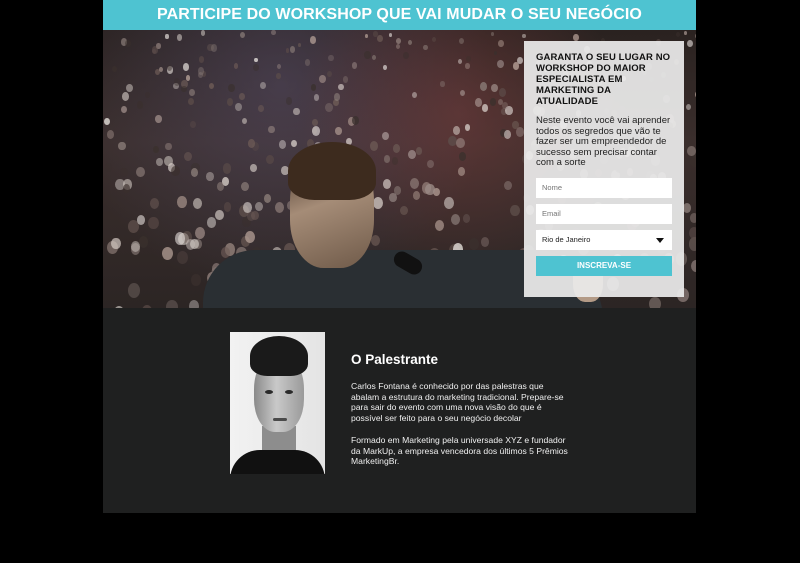 The image size is (800, 563). What do you see at coordinates (604, 213) in the screenshot?
I see `email-input` at bounding box center [604, 213].